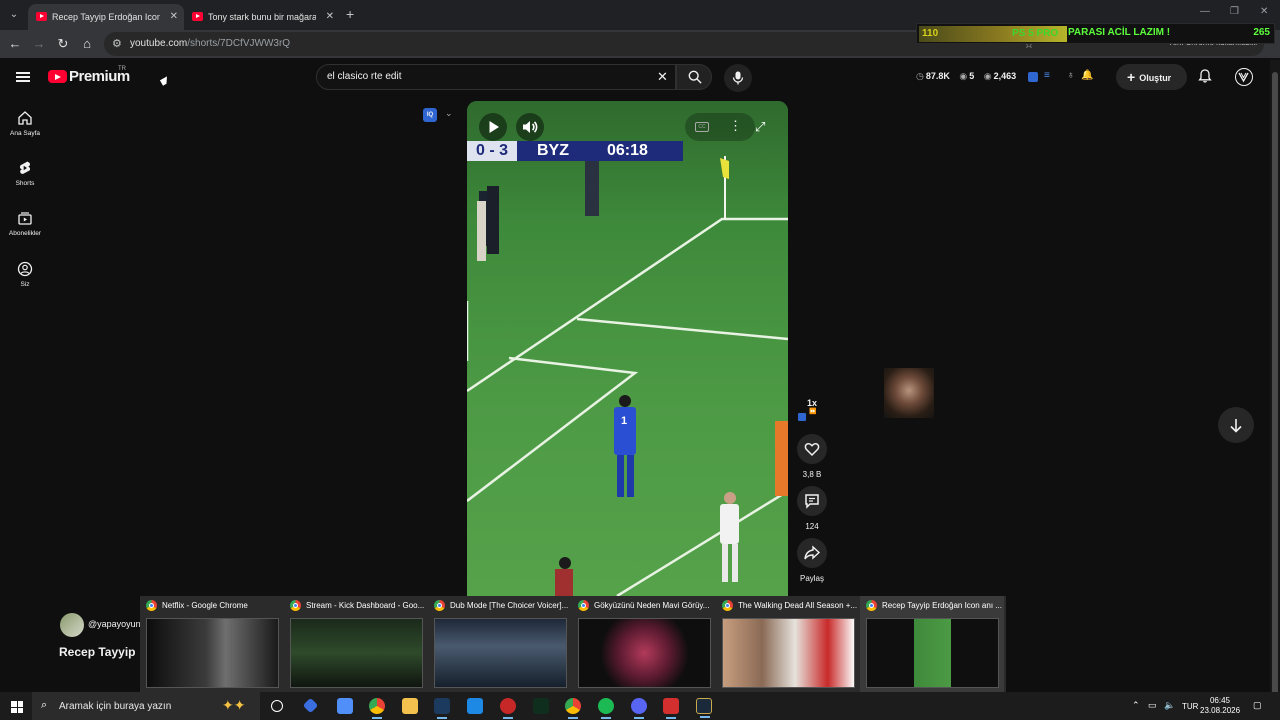 The image size is (1280, 720). I want to click on pin-extension-icon: ♁, so click(1071, 75).